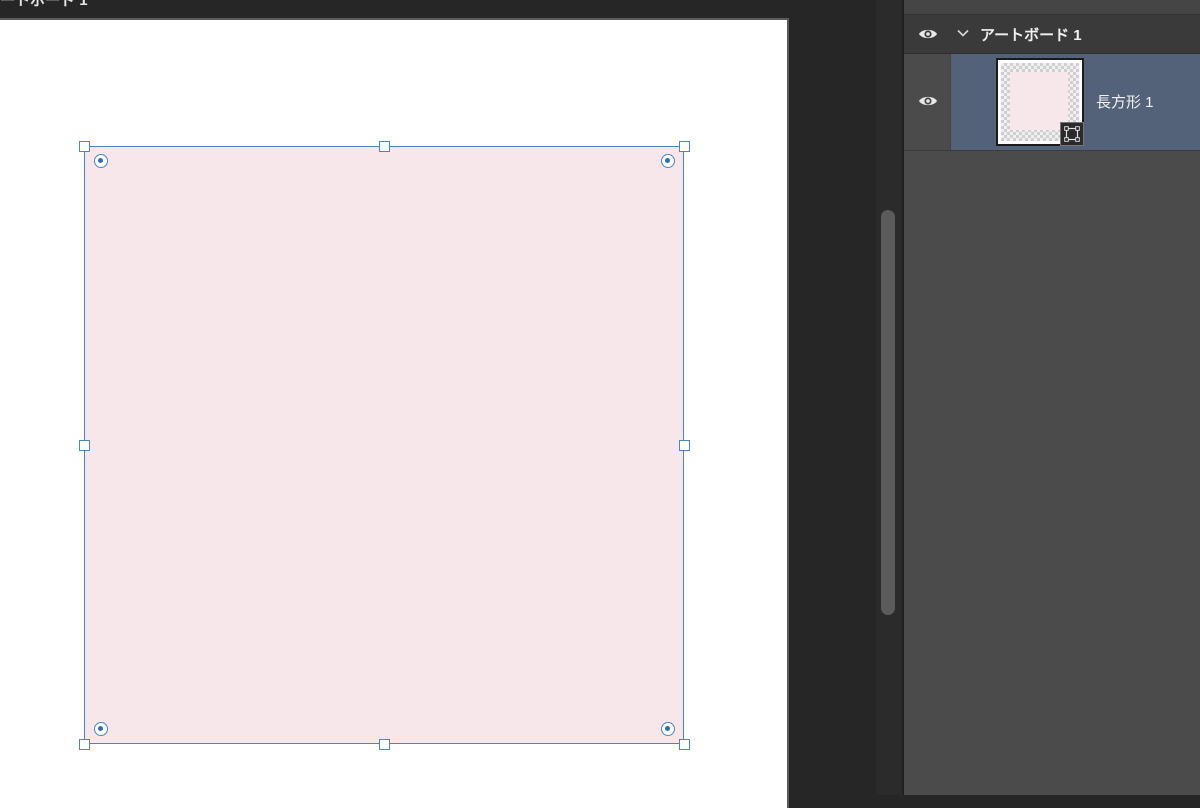 Image resolution: width=1200 pixels, height=808 pixels. What do you see at coordinates (684, 146) in the screenshot?
I see `resize-handle-top-right` at bounding box center [684, 146].